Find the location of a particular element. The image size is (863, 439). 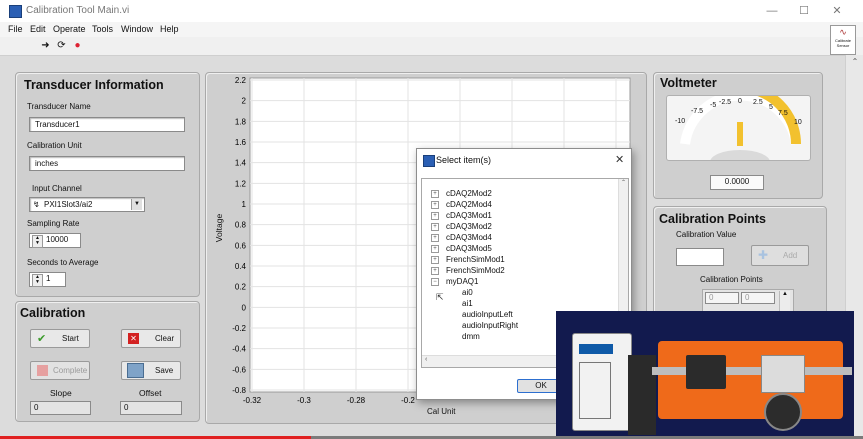

mouse-cursor-icon: ⇱ is located at coordinates (440, 297).